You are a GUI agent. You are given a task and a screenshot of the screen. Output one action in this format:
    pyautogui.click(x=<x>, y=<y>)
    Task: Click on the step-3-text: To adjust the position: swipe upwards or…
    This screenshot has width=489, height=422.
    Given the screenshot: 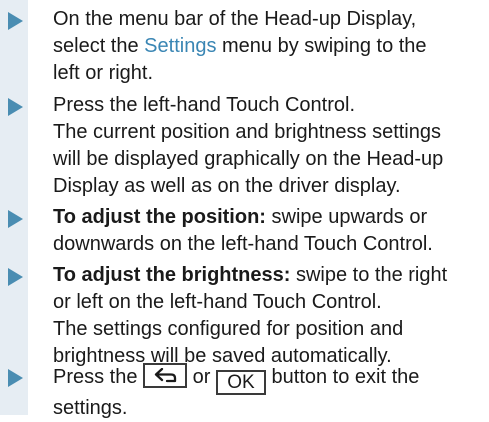 What is the action you would take?
    pyautogui.click(x=243, y=230)
    